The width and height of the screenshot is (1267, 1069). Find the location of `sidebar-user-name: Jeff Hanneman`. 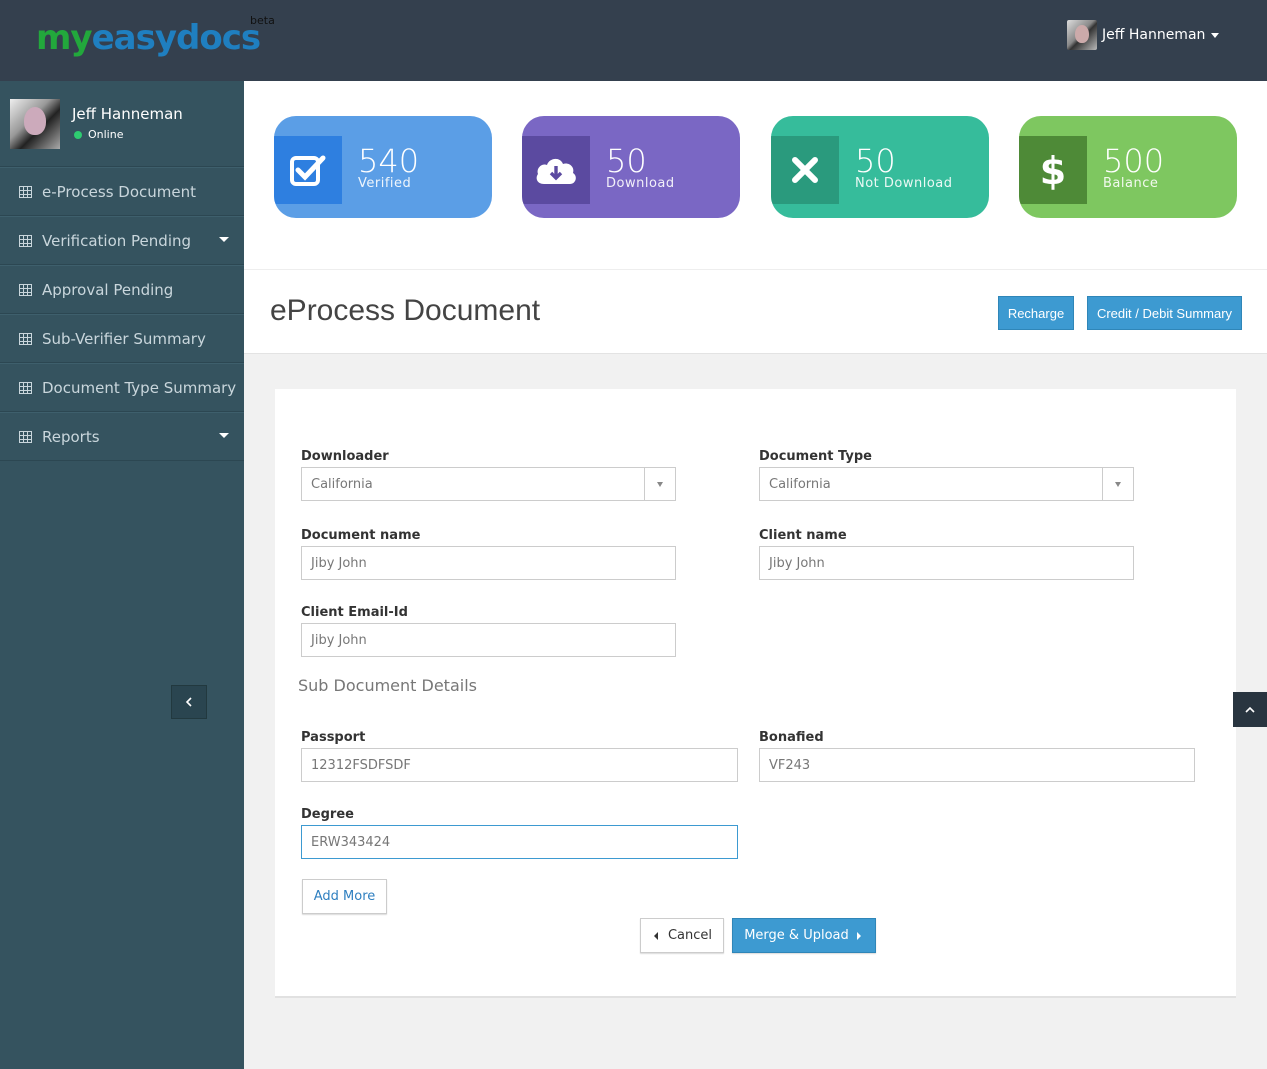

sidebar-user-name: Jeff Hanneman is located at coordinates (127, 114).